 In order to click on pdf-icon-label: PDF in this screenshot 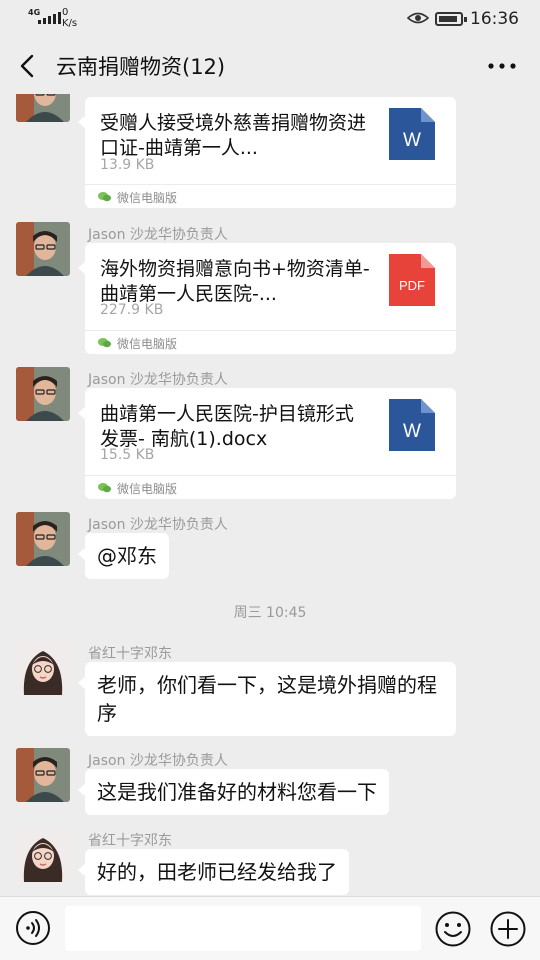, I will do `click(412, 285)`.